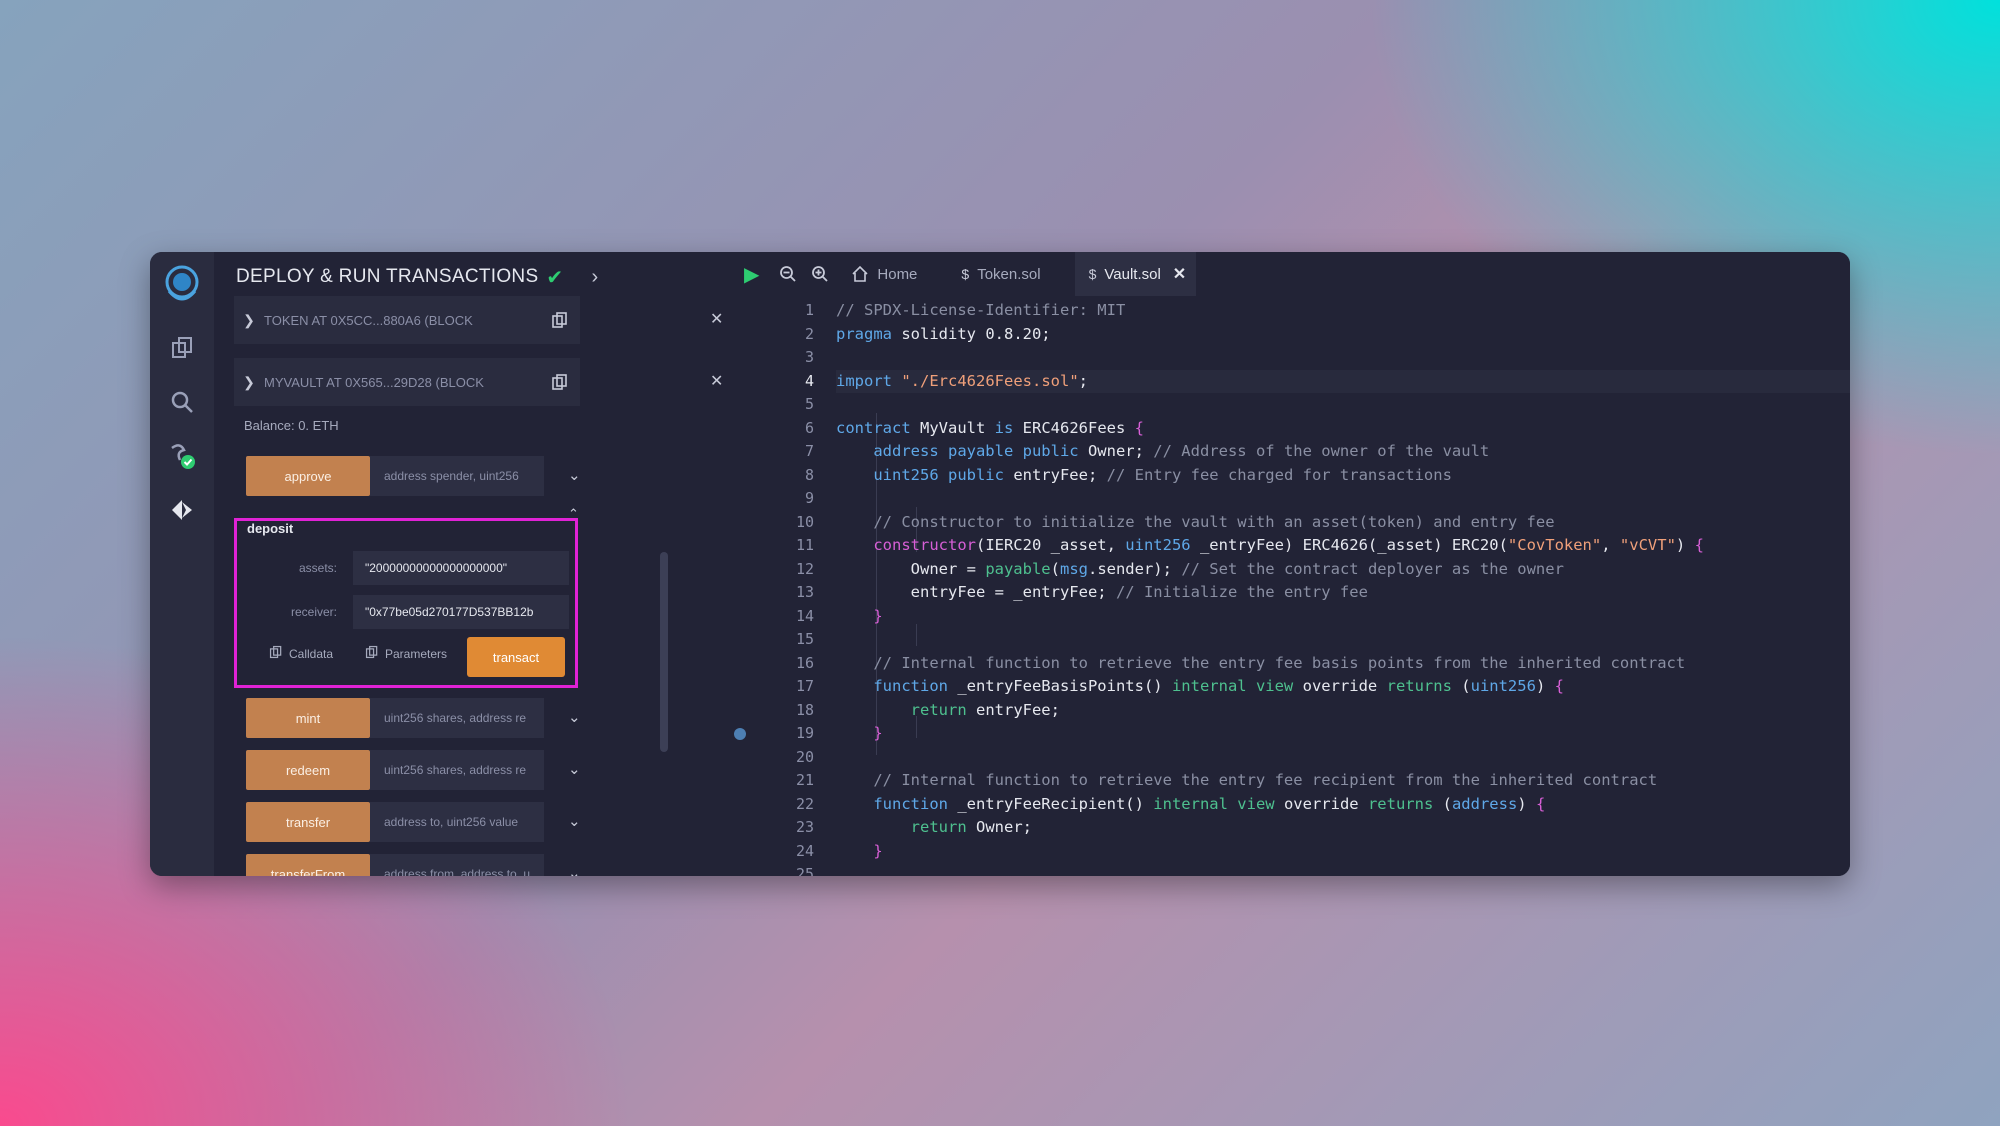  What do you see at coordinates (784, 546) in the screenshot?
I see `line-number: 11` at bounding box center [784, 546].